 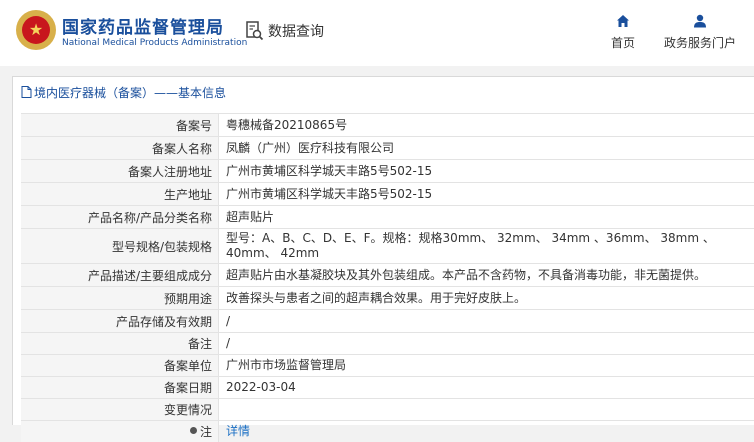 What do you see at coordinates (287, 124) in the screenshot?
I see `row-value: 粤穗械备20210865号` at bounding box center [287, 124].